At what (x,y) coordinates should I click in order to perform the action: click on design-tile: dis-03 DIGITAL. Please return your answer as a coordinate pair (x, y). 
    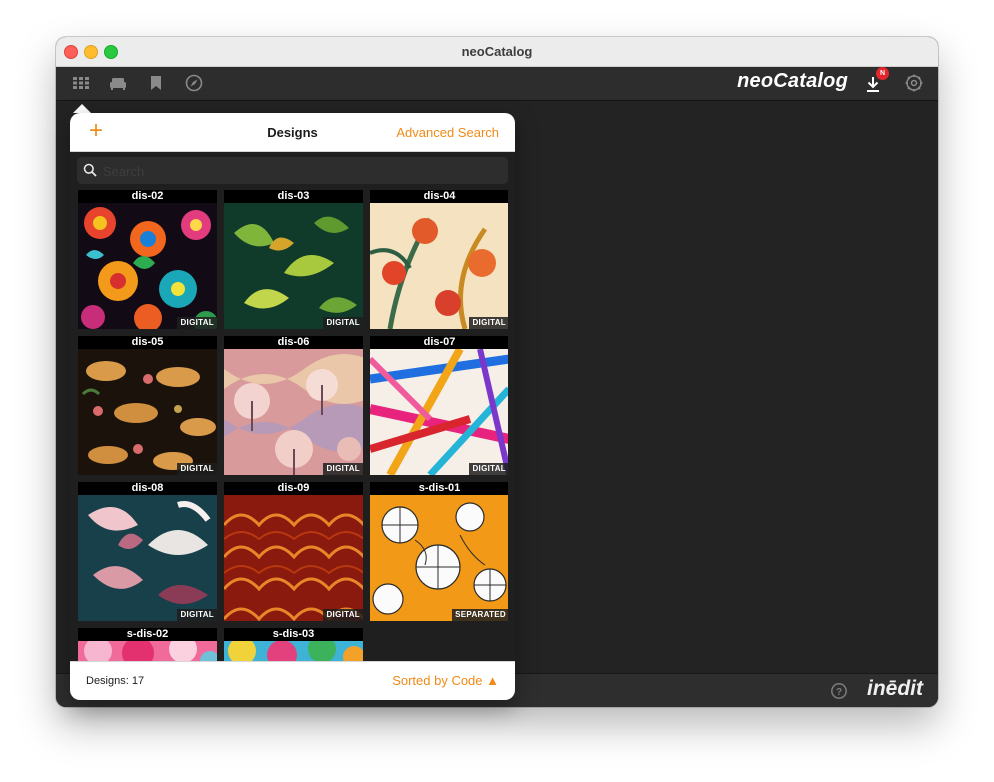
    Looking at the image, I should click on (293, 259).